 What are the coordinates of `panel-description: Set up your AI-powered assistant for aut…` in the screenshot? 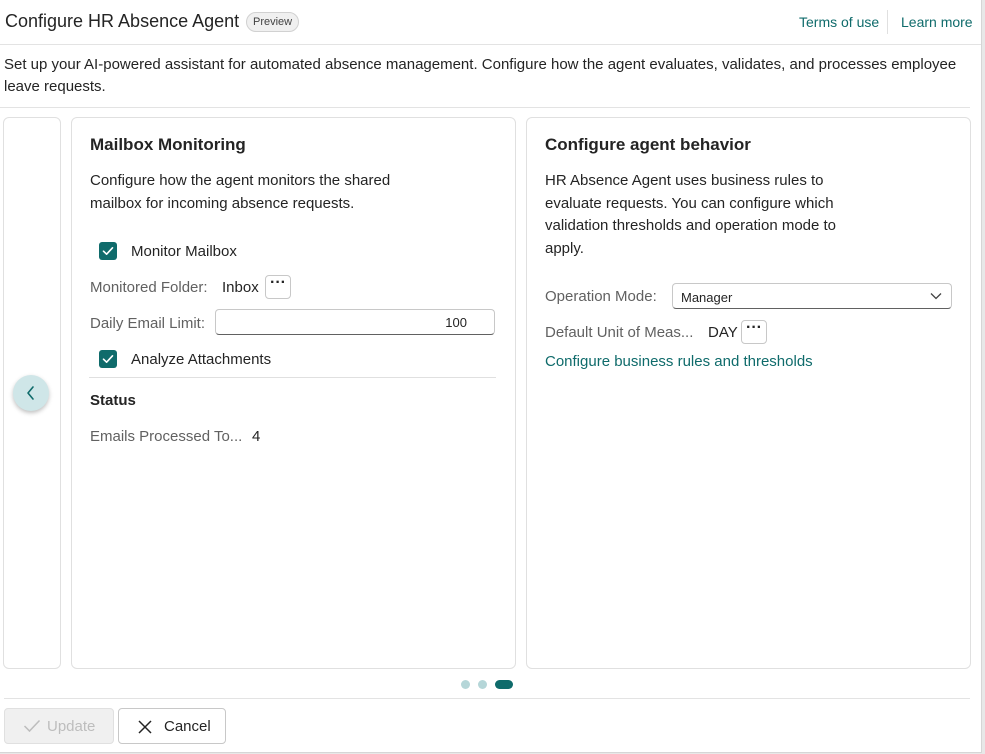 It's located at (480, 75).